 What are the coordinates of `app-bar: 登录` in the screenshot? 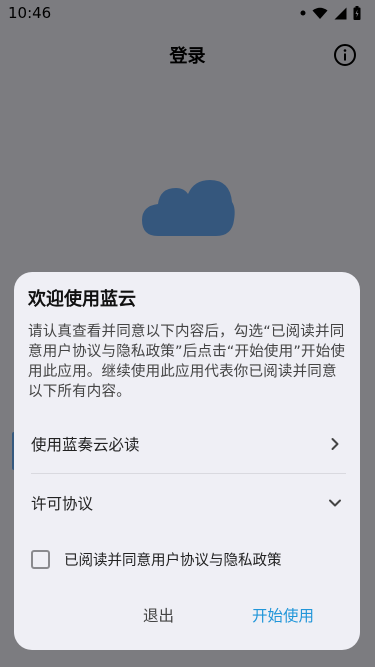 It's located at (187, 55).